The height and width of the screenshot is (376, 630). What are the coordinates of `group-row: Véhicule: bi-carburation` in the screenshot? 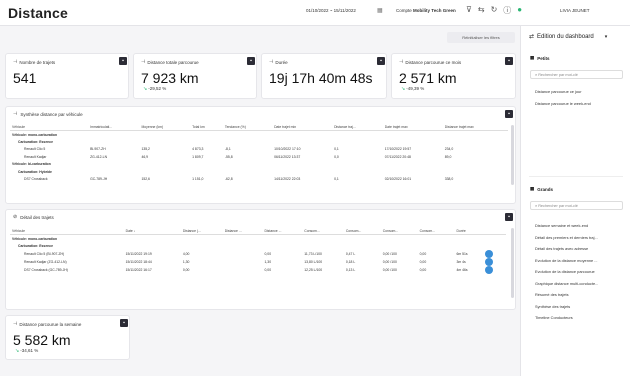 It's located at (259, 165).